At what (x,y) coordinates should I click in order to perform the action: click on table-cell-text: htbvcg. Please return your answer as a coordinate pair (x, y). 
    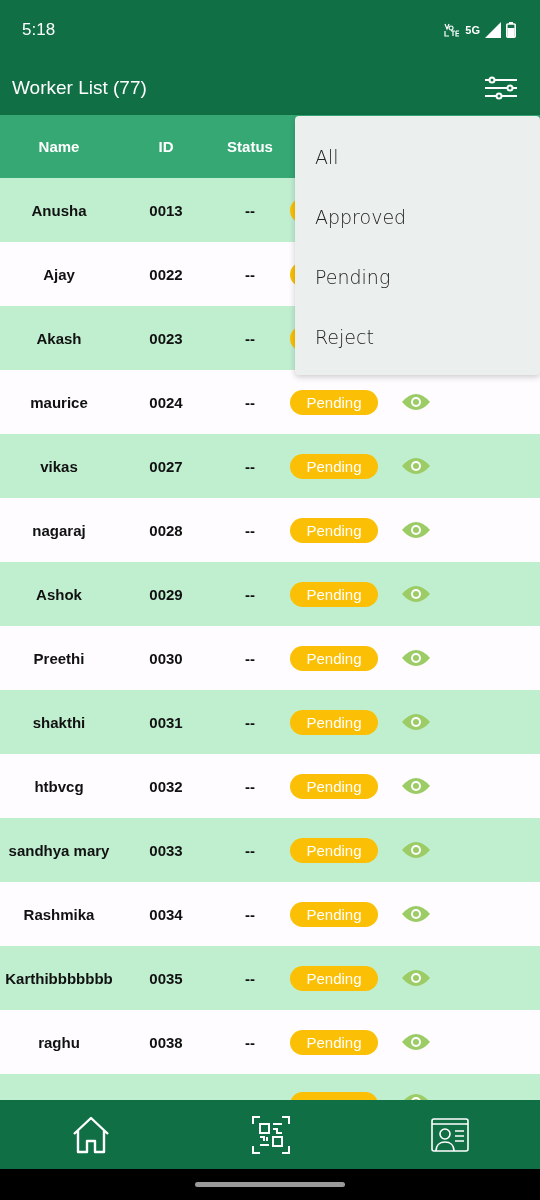
    Looking at the image, I should click on (59, 786).